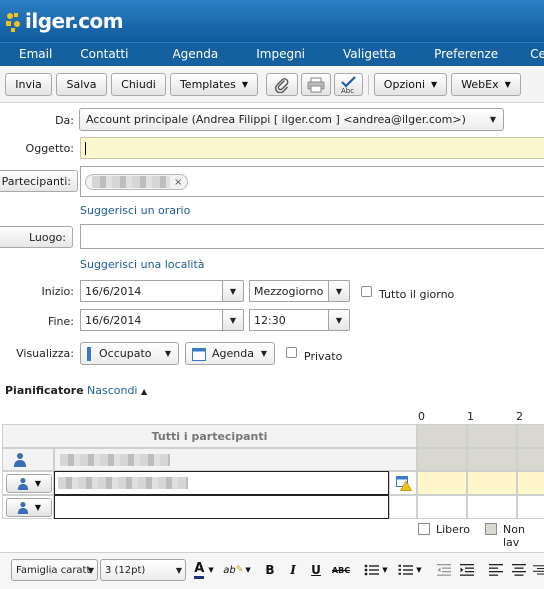  Describe the element at coordinates (104, 54) in the screenshot. I see `nav-contacts: Contatti` at that location.